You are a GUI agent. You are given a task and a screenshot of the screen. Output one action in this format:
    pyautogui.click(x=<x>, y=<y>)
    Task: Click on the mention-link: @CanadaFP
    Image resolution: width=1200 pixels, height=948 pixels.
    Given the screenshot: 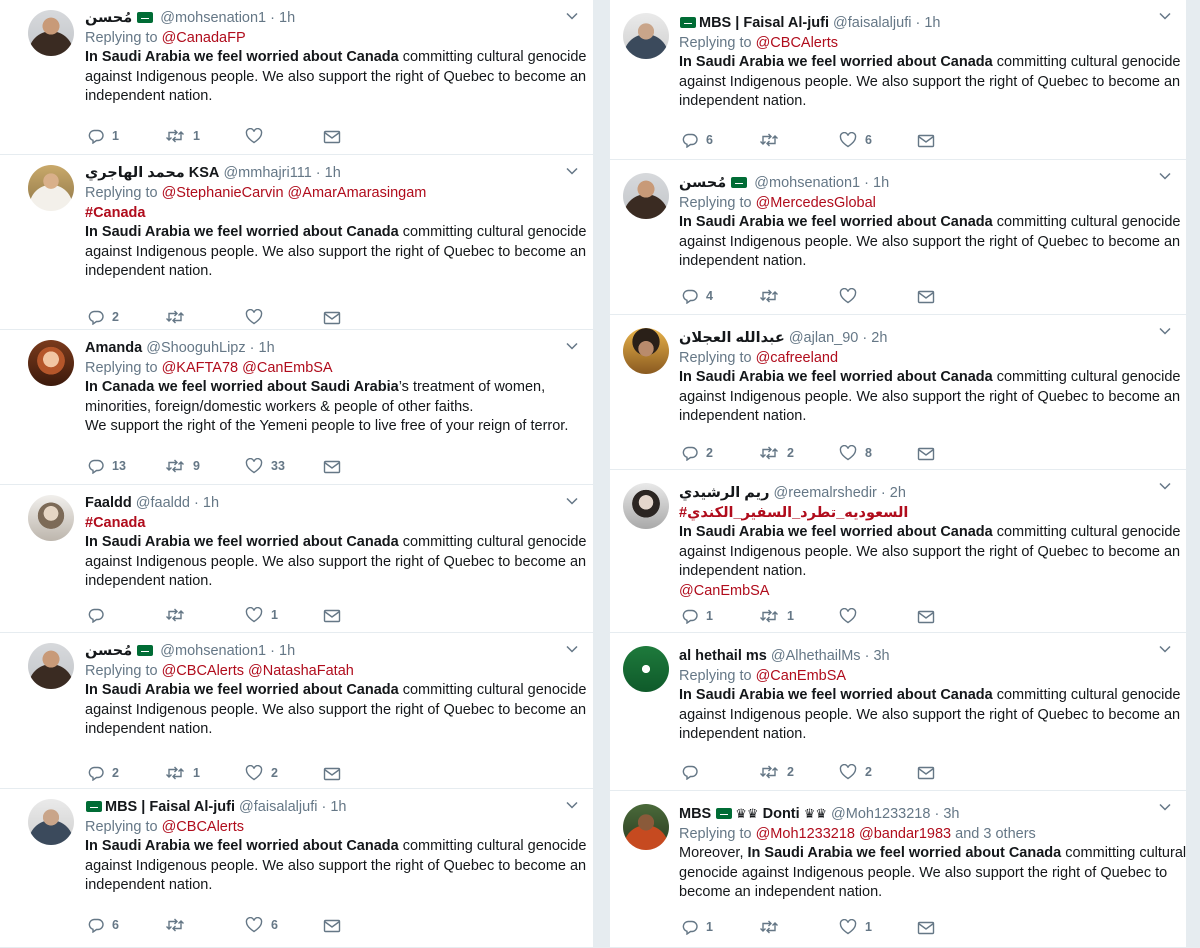 What is the action you would take?
    pyautogui.click(x=204, y=38)
    